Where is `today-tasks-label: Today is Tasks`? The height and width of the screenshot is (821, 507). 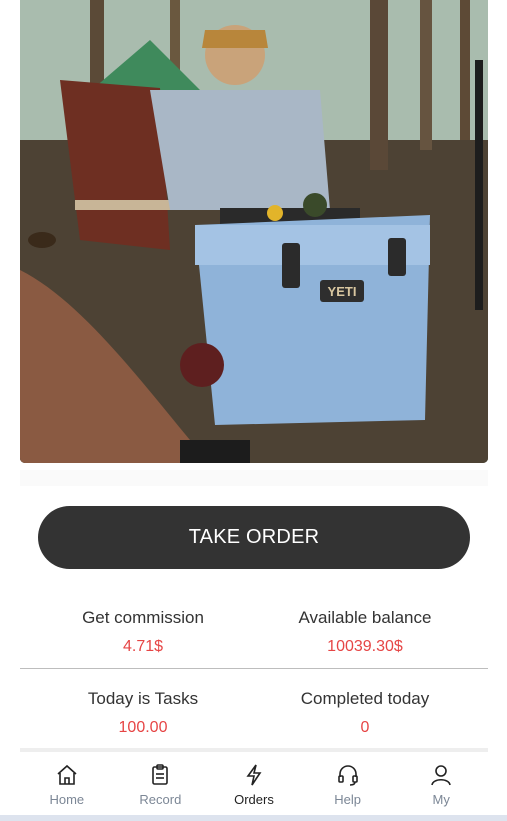
today-tasks-label: Today is Tasks is located at coordinates (143, 698).